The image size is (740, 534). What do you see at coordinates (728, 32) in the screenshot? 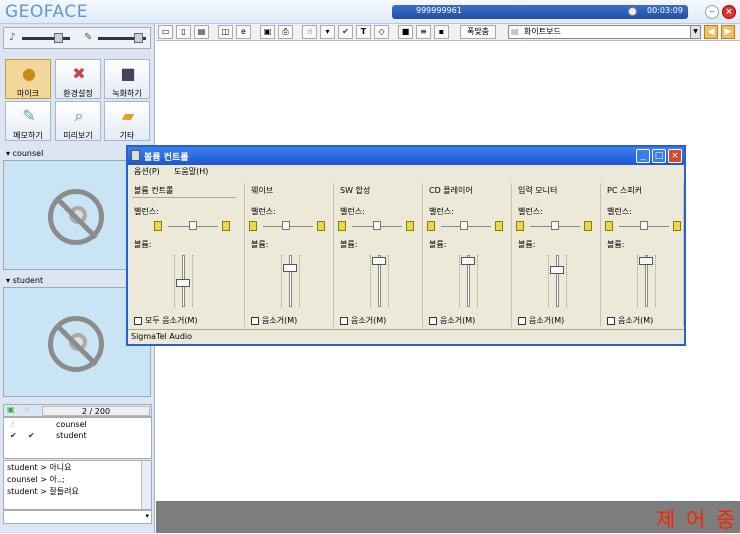
I see `next-page-button: ▶` at bounding box center [728, 32].